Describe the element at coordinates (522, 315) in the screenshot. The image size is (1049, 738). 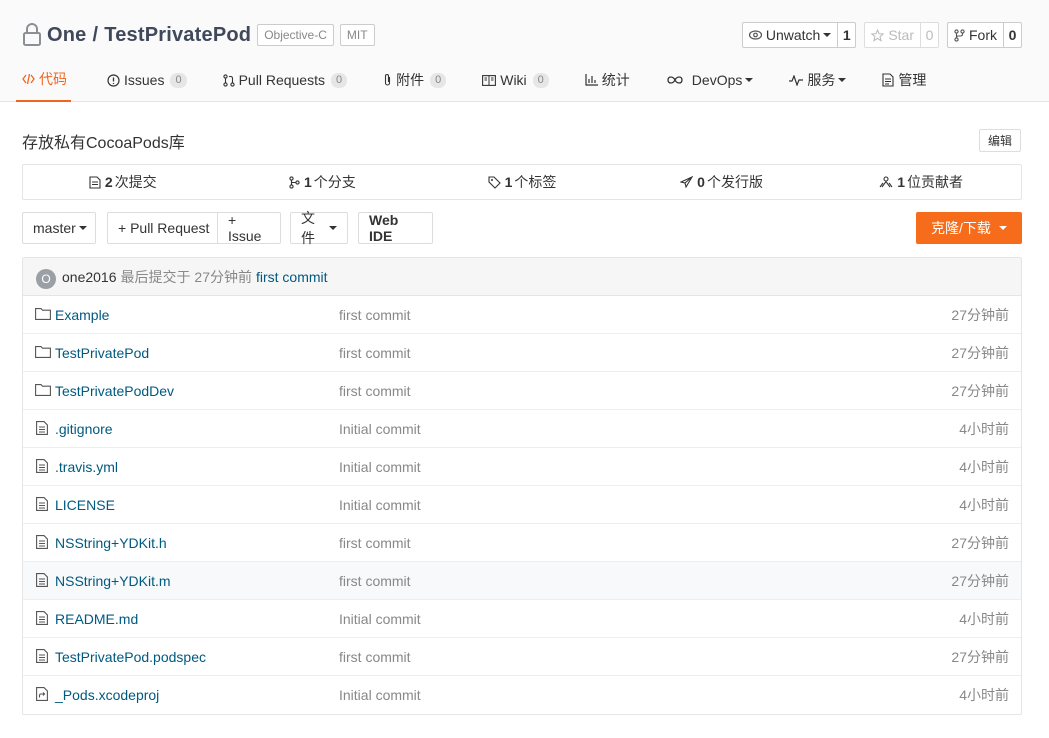
I see `table-row: Example first commit 27分钟前` at that location.